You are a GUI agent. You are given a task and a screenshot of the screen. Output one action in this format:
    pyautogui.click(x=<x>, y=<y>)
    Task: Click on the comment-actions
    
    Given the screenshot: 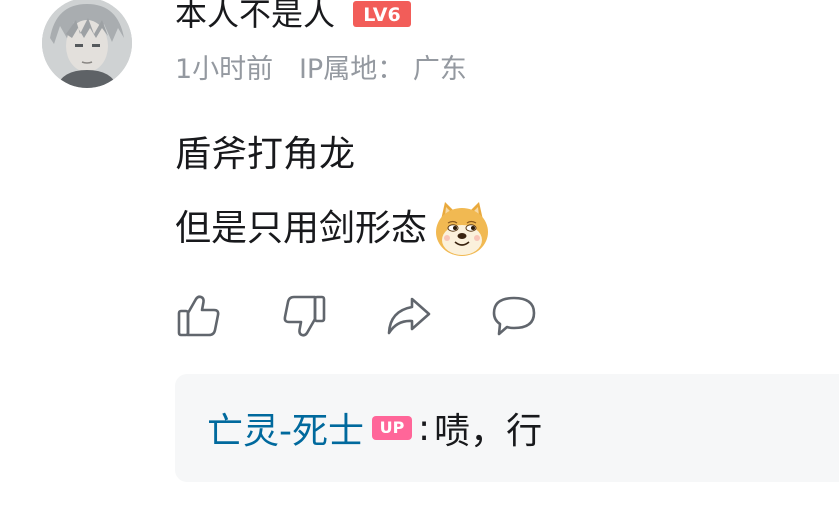 What is the action you would take?
    pyautogui.click(x=385, y=316)
    